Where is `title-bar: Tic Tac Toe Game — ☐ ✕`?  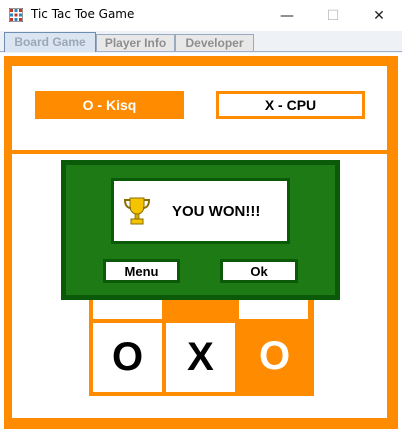 title-bar: Tic Tac Toe Game — ☐ ✕ is located at coordinates (201, 15).